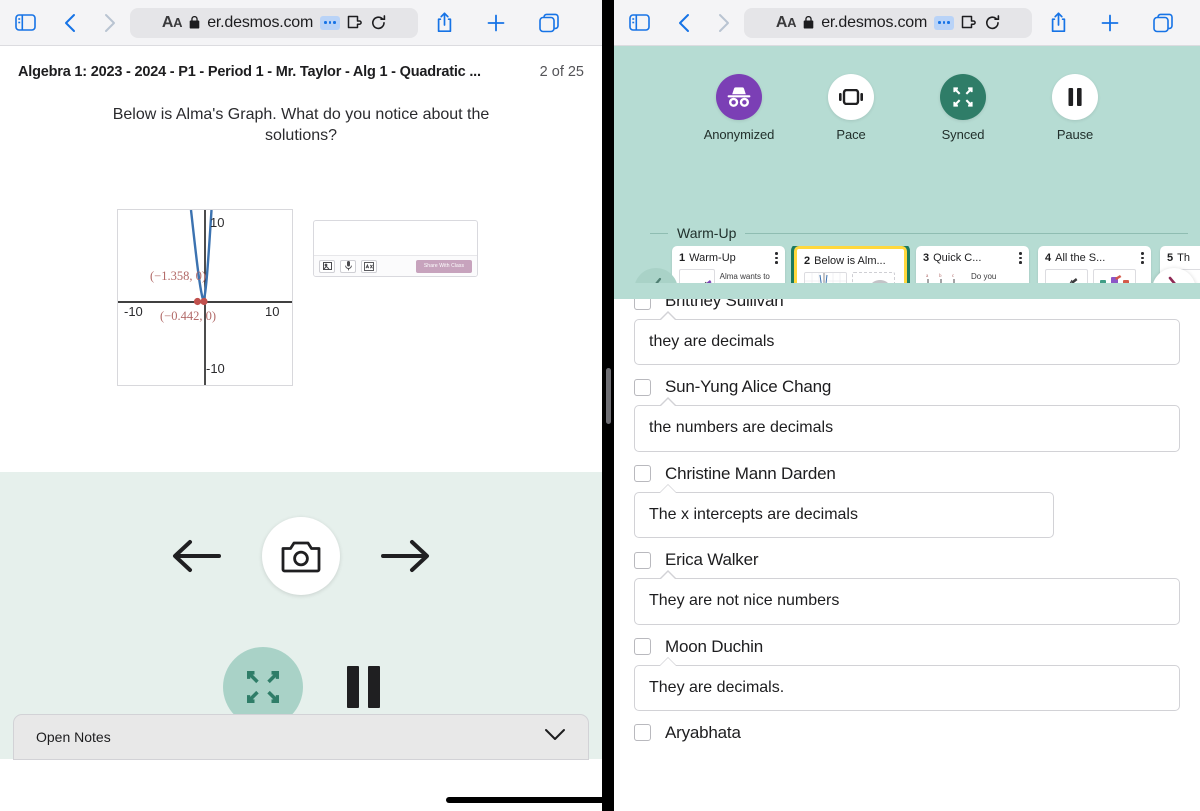 Image resolution: width=1200 pixels, height=811 pixels. I want to click on mode-synced: Synced, so click(963, 108).